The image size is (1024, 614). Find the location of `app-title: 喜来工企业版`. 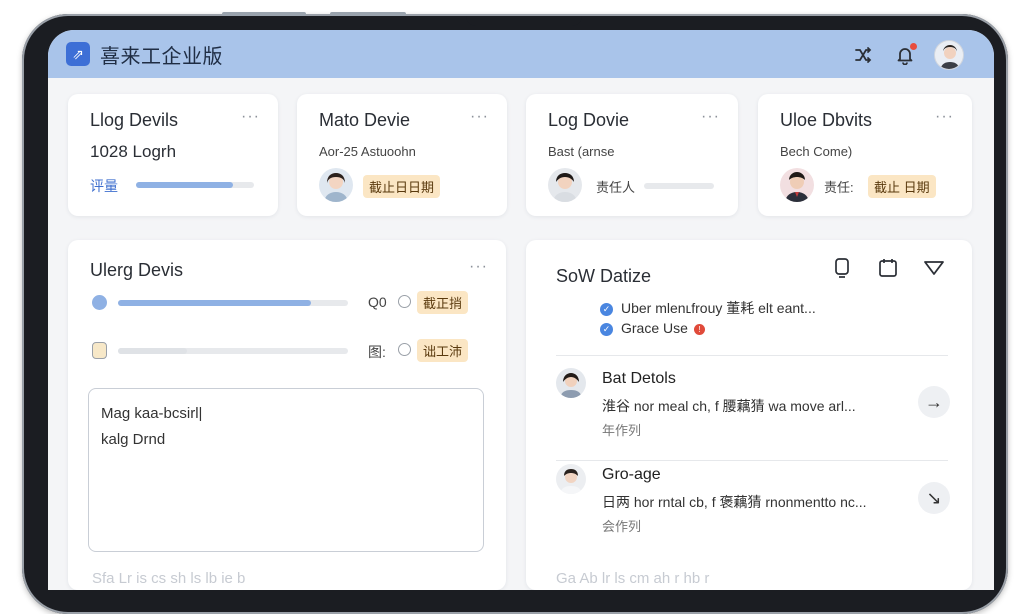

app-title: 喜来工企业版 is located at coordinates (161, 56).